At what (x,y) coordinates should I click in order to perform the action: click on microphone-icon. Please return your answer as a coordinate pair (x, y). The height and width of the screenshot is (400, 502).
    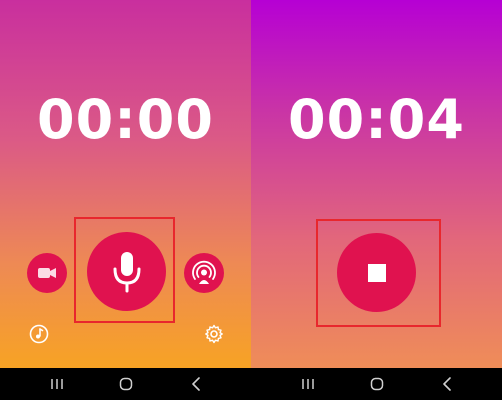
    Looking at the image, I should click on (126, 271).